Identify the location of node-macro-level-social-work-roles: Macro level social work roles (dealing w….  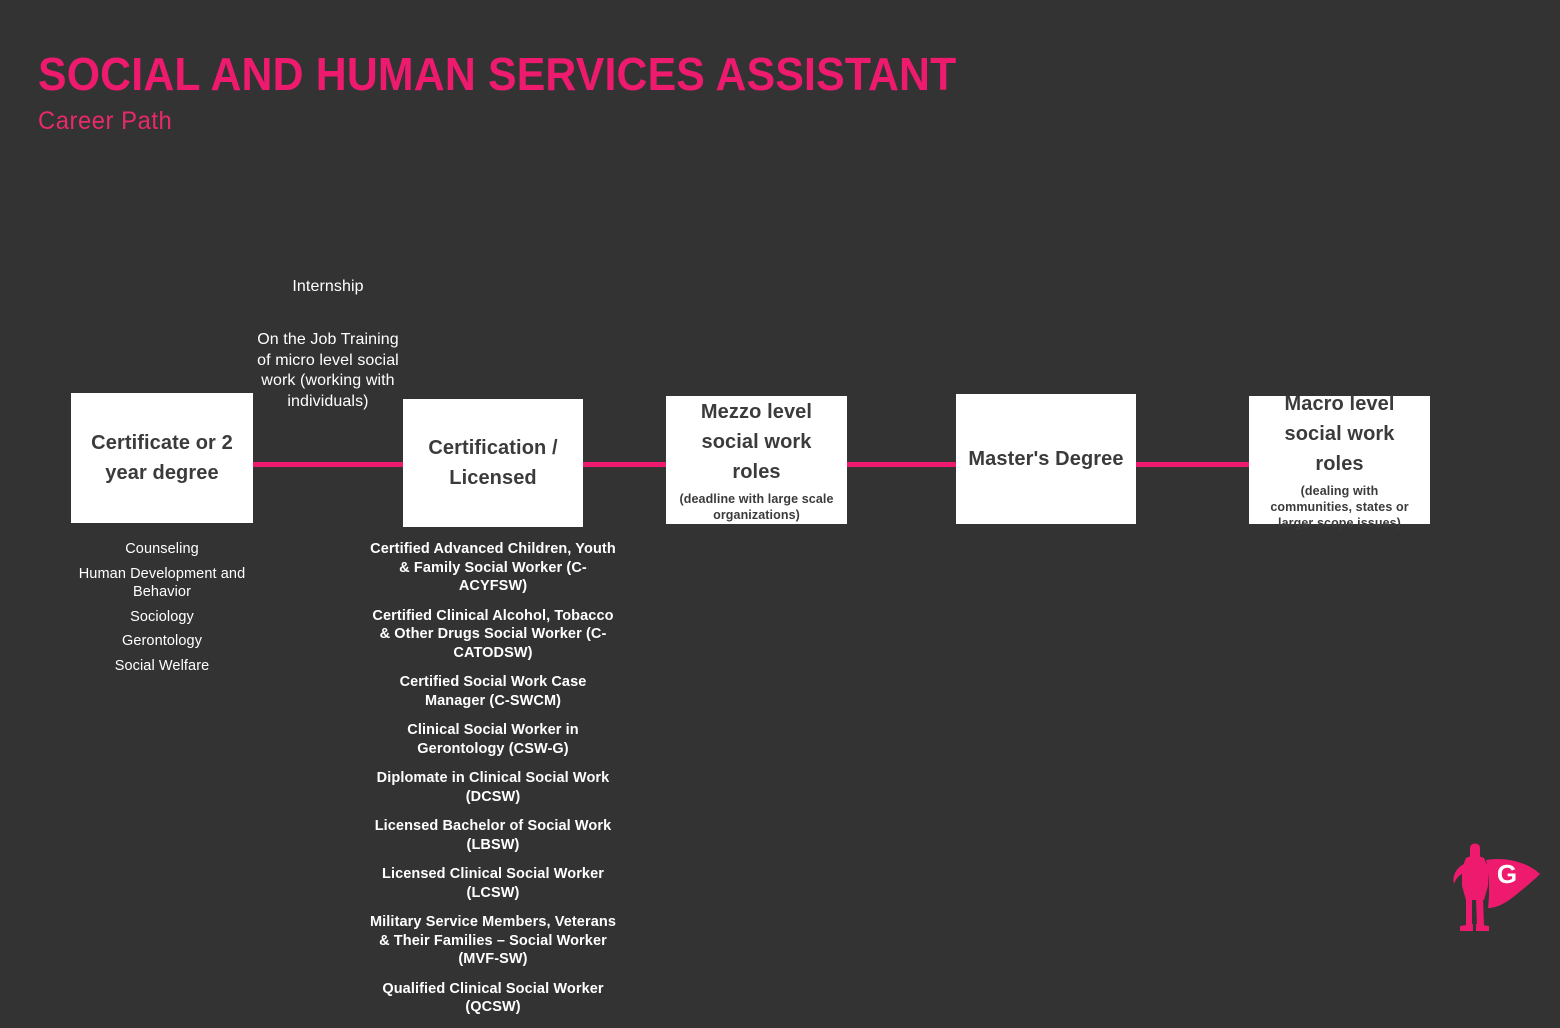
(1339, 461).